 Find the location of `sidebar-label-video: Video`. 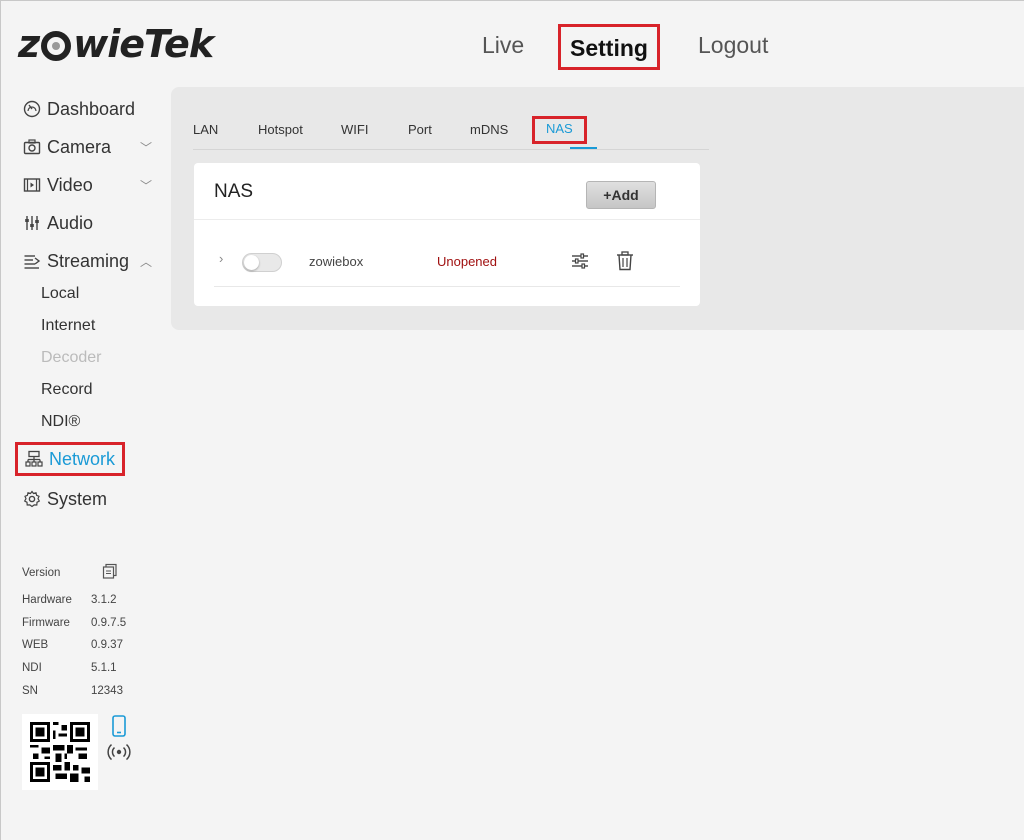

sidebar-label-video: Video is located at coordinates (70, 184).